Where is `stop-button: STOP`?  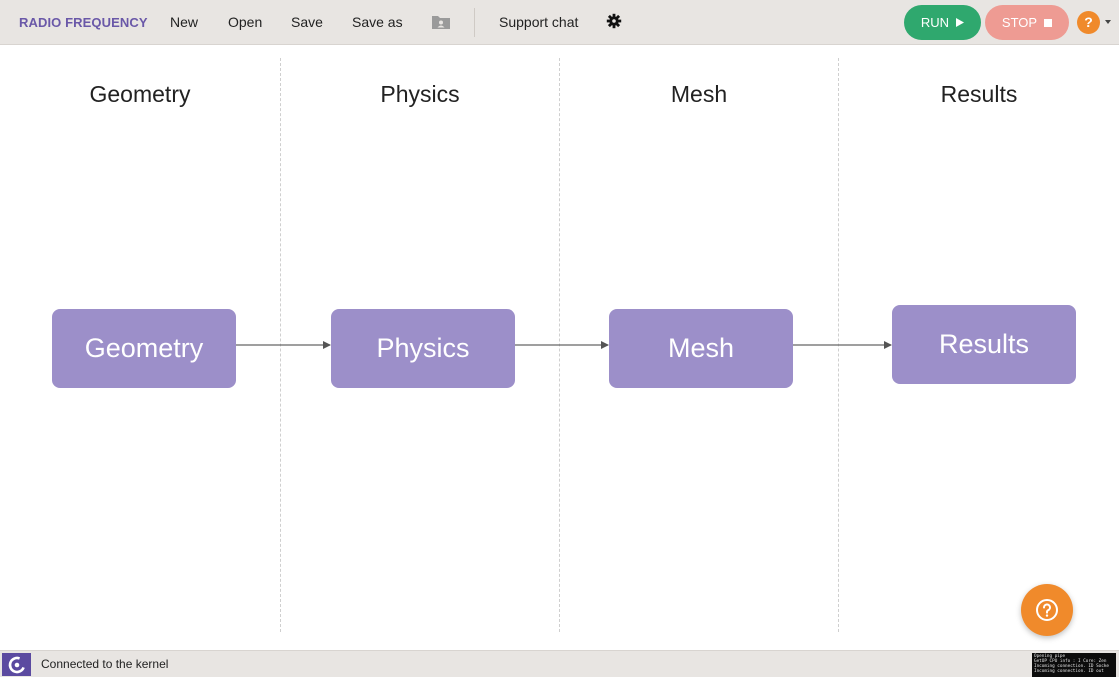
stop-button: STOP is located at coordinates (1027, 22).